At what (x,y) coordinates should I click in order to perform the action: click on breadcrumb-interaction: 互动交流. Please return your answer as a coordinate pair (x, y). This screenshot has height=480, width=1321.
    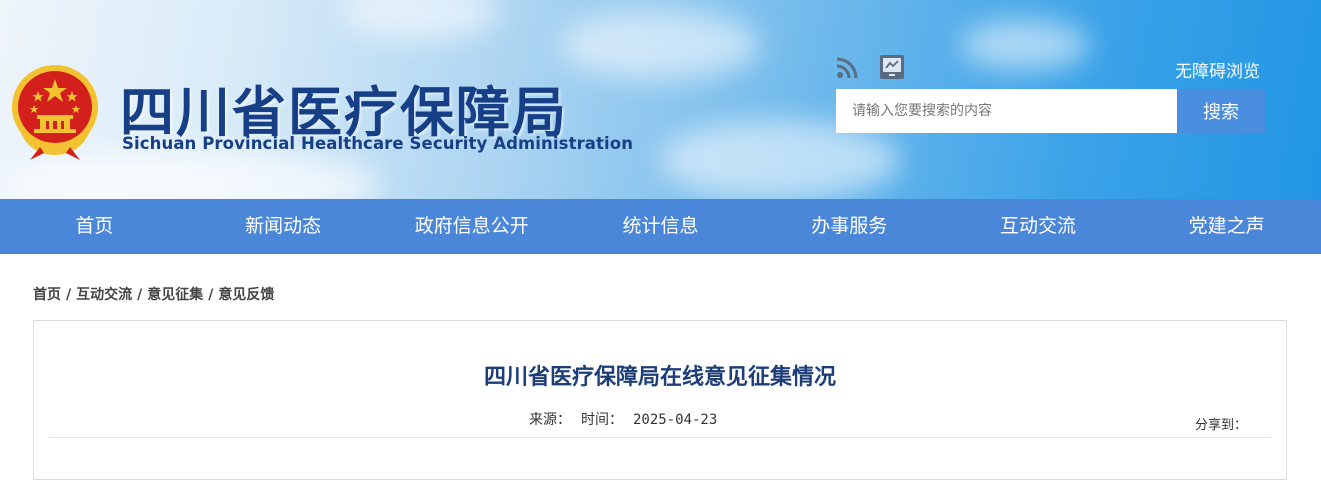
    Looking at the image, I should click on (104, 295).